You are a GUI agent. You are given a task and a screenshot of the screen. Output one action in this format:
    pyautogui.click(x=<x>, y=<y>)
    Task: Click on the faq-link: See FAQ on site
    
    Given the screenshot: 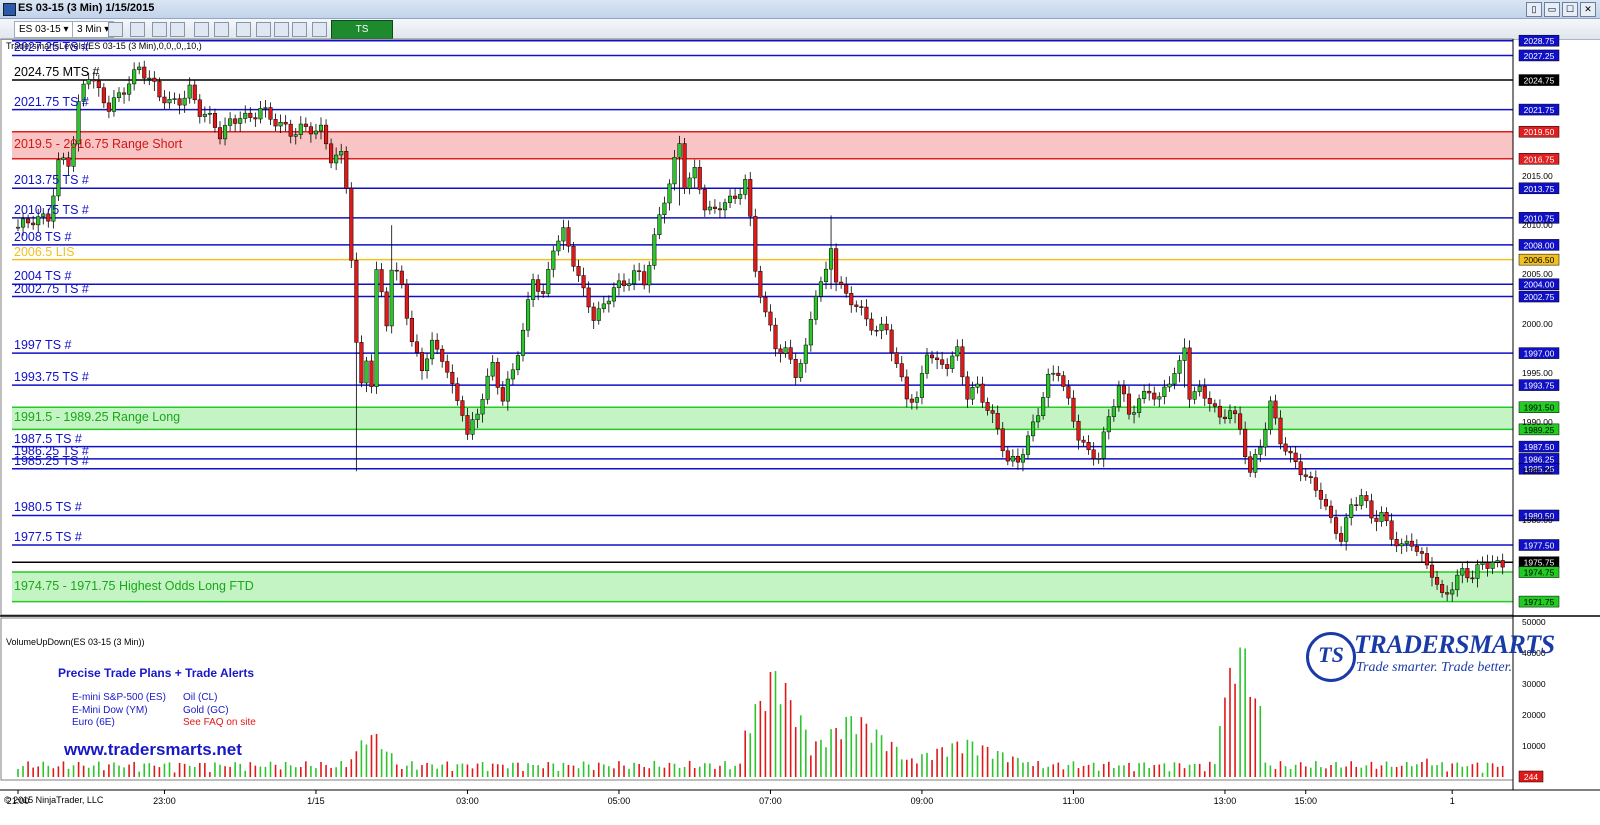 What is the action you would take?
    pyautogui.click(x=219, y=723)
    